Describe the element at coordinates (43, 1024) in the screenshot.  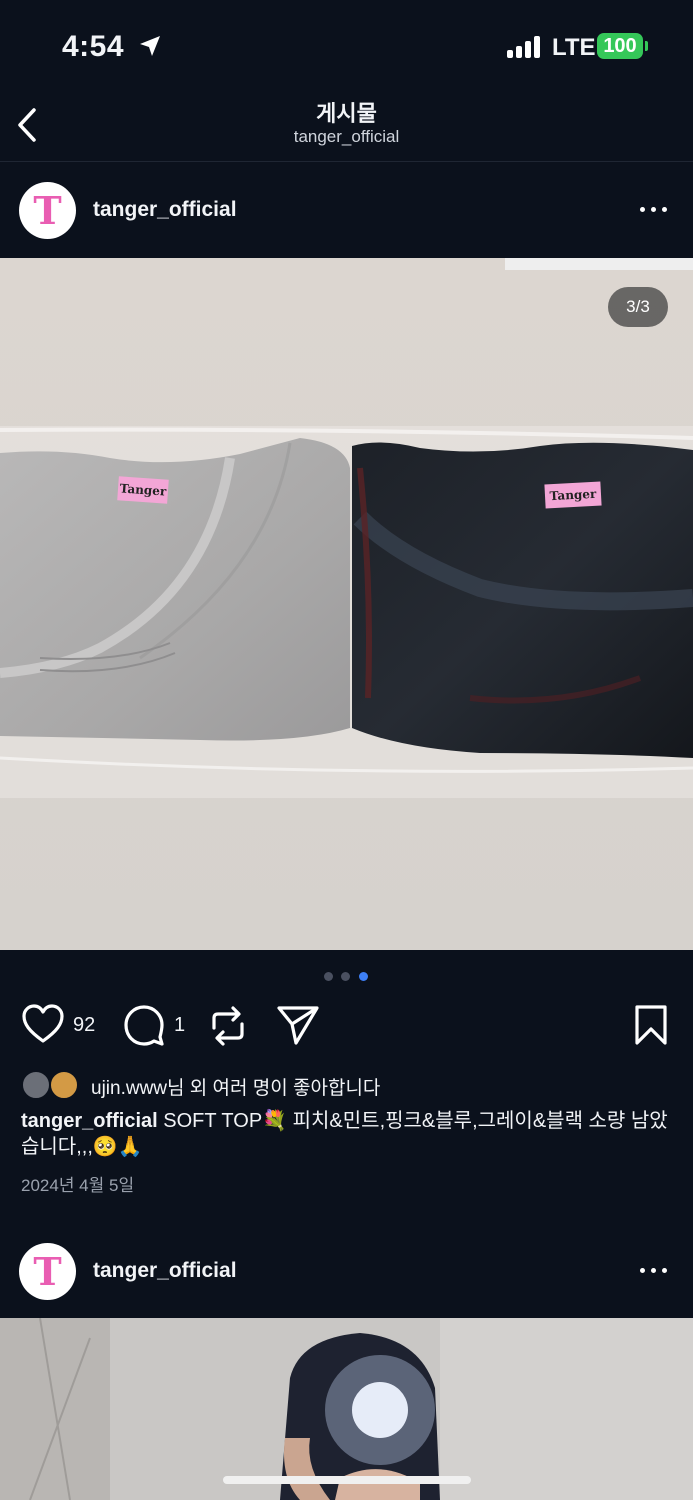
I see `heart-icon` at that location.